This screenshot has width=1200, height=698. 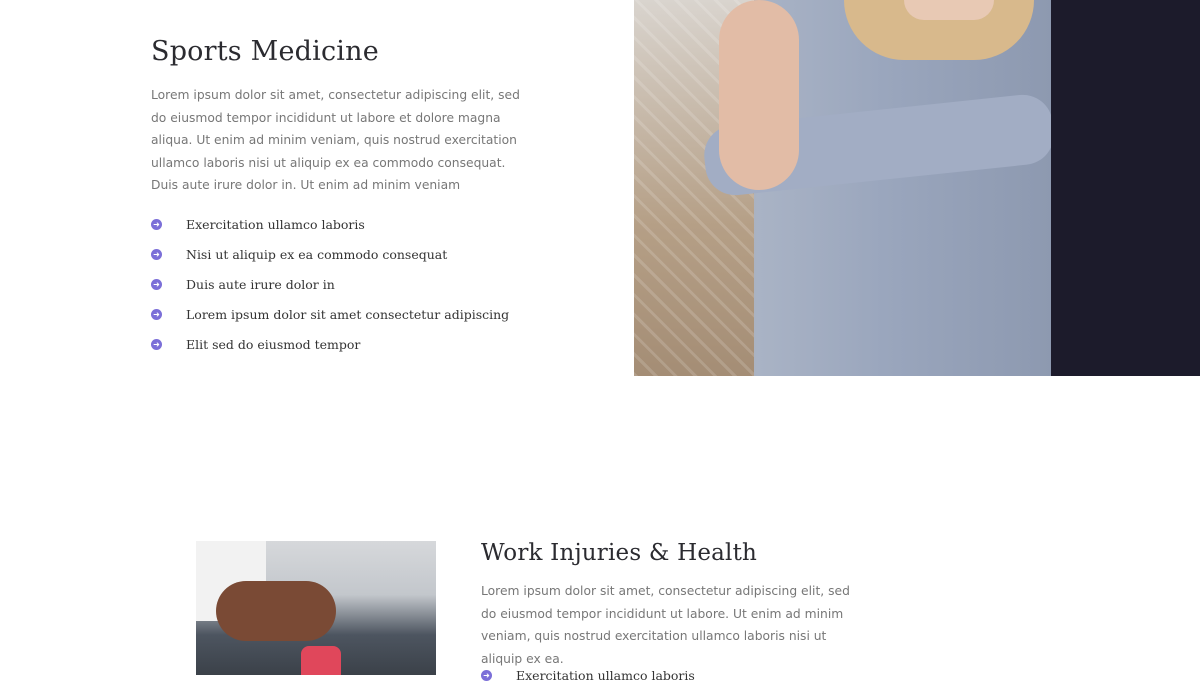 I want to click on dark-accent-panel, so click(x=1125, y=188).